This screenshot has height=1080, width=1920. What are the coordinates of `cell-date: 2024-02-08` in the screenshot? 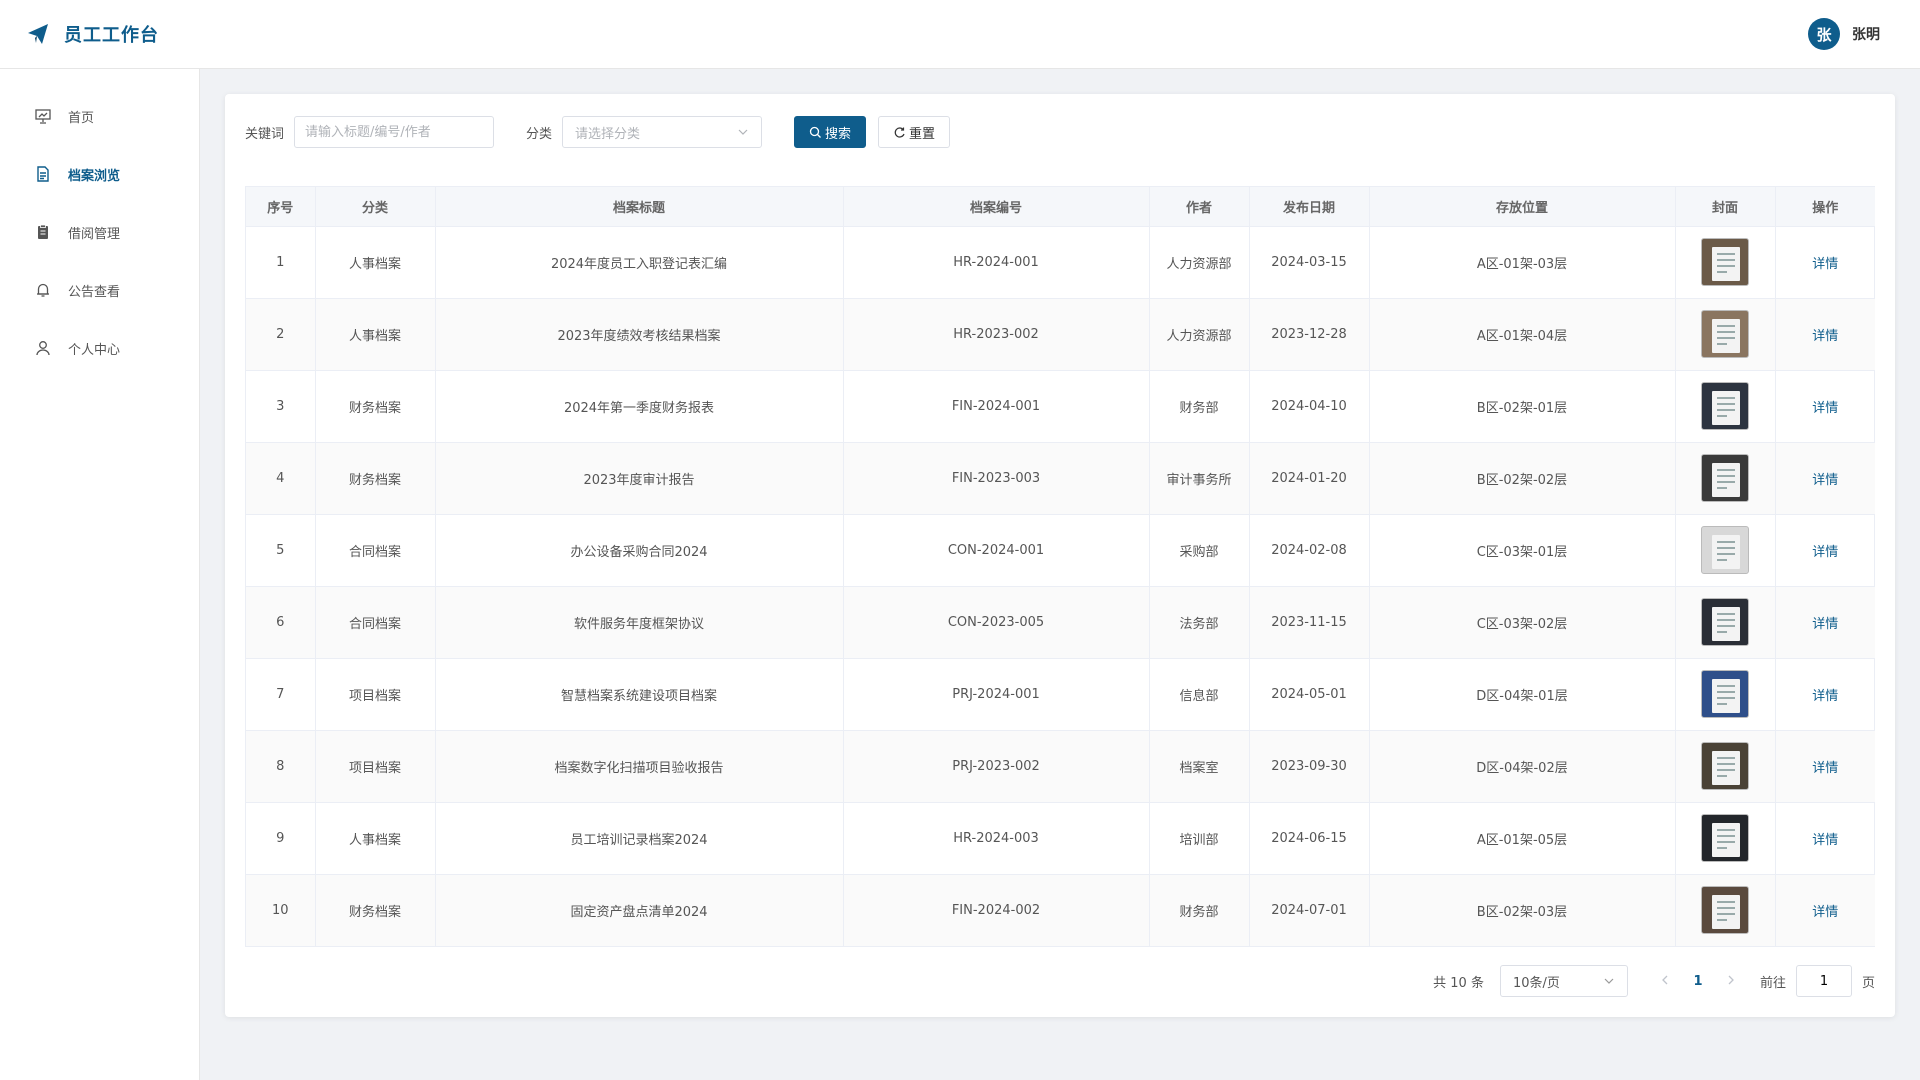 It's located at (1309, 550).